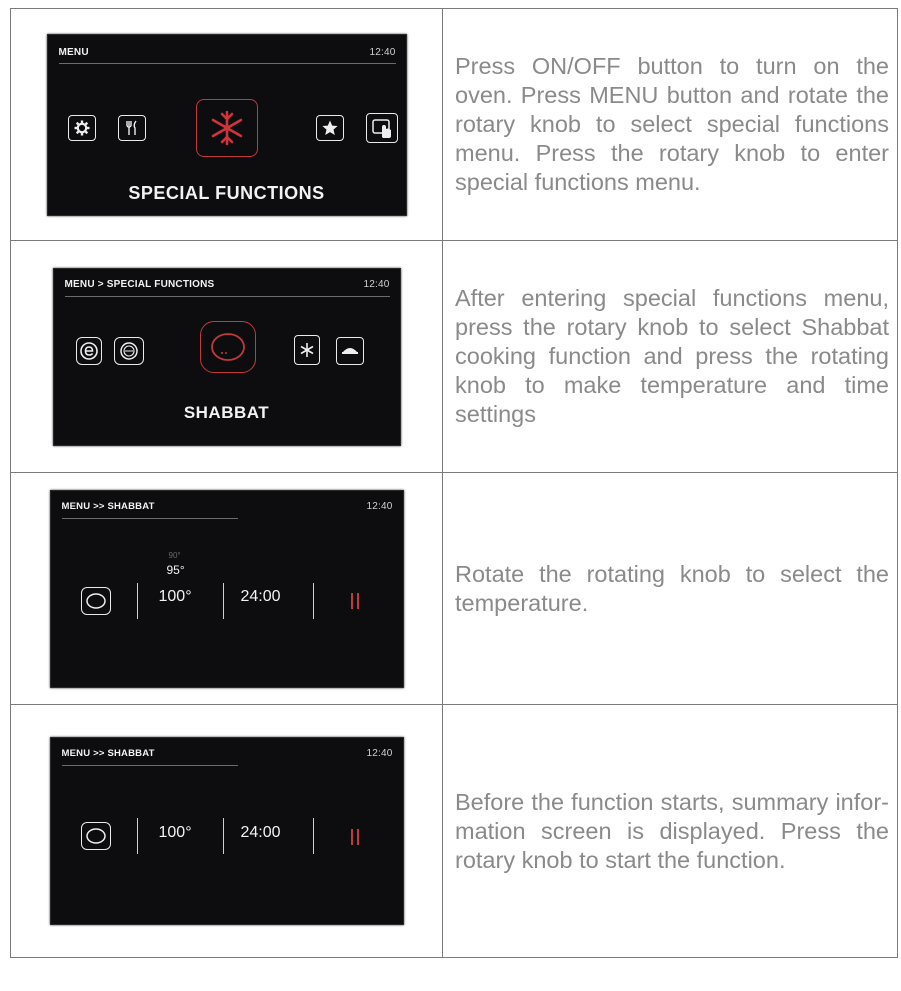  What do you see at coordinates (139, 284) in the screenshot?
I see `breadcrumb: MENU > SPECIAL FUNCTIONS` at bounding box center [139, 284].